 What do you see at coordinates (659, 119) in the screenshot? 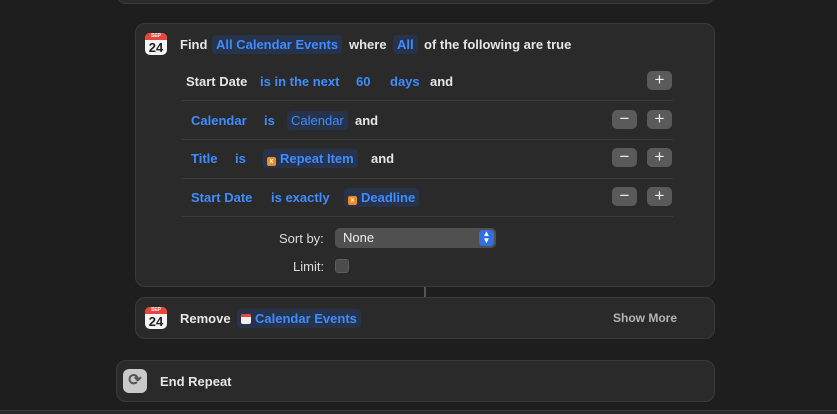
I see `condition-2-add-button: +` at bounding box center [659, 119].